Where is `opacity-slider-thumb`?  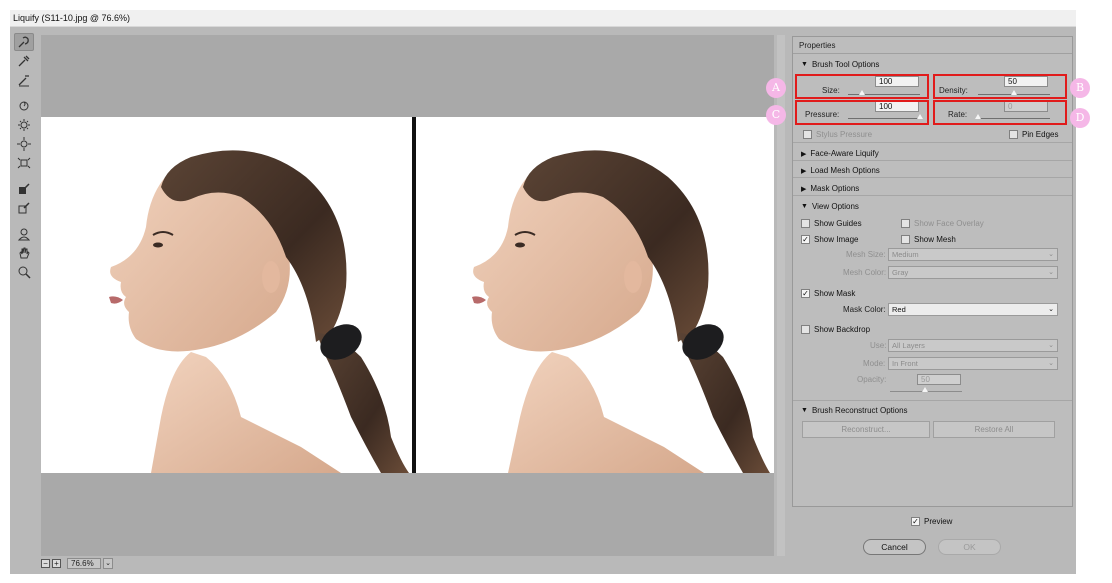
opacity-slider-thumb is located at coordinates (925, 389).